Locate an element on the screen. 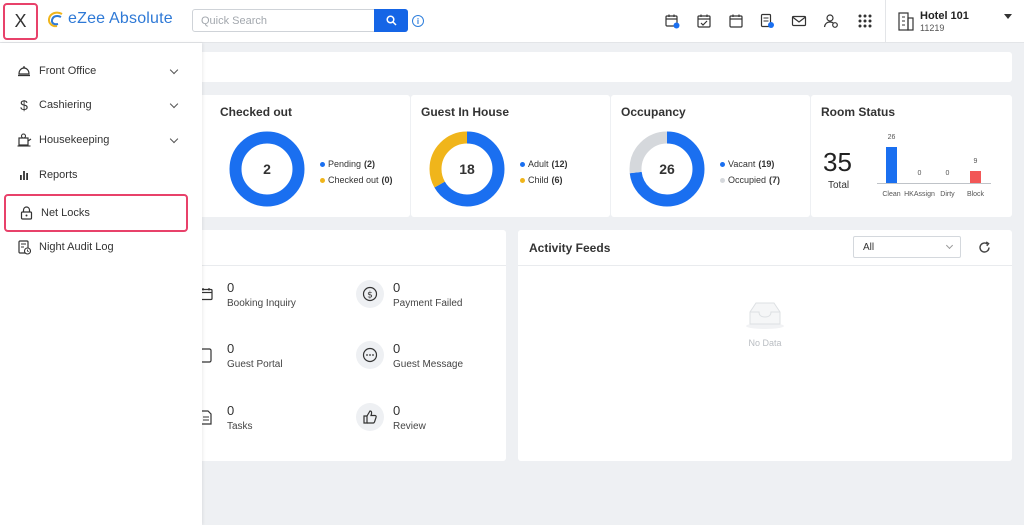  donut-value: 26 is located at coordinates (667, 169).